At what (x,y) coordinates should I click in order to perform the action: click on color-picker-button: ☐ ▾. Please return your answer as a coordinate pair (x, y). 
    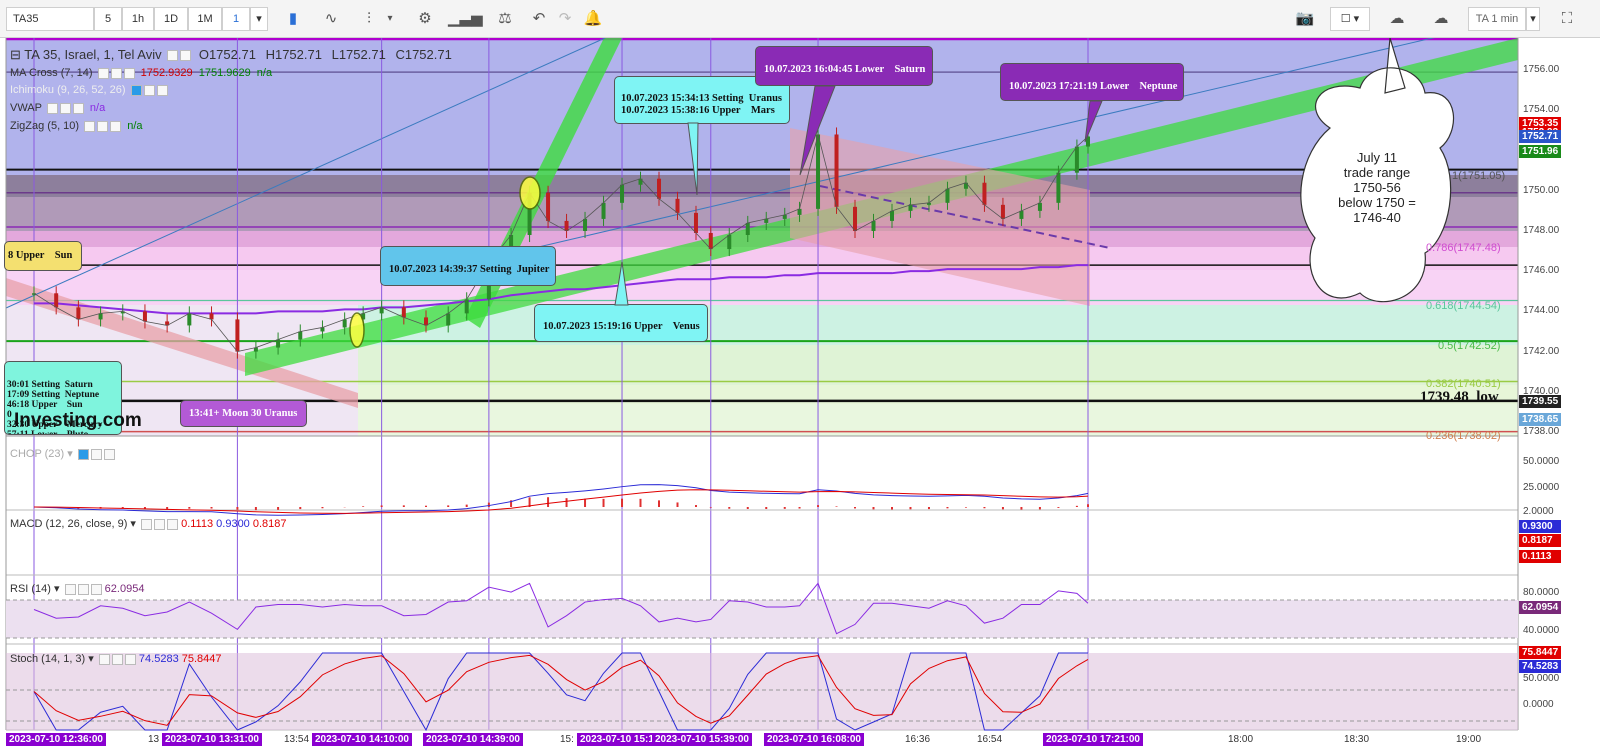
    Looking at the image, I should click on (1350, 19).